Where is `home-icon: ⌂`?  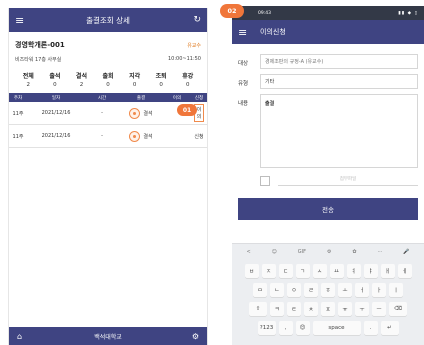
home-icon: ⌂ is located at coordinates (24, 336).